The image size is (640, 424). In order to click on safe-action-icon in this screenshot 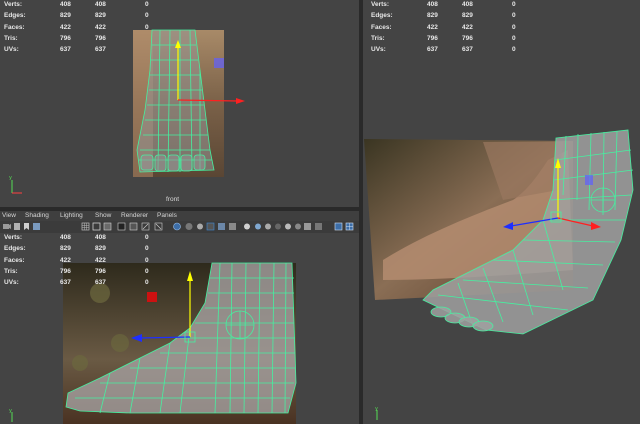, I will do `click(145, 226)`.